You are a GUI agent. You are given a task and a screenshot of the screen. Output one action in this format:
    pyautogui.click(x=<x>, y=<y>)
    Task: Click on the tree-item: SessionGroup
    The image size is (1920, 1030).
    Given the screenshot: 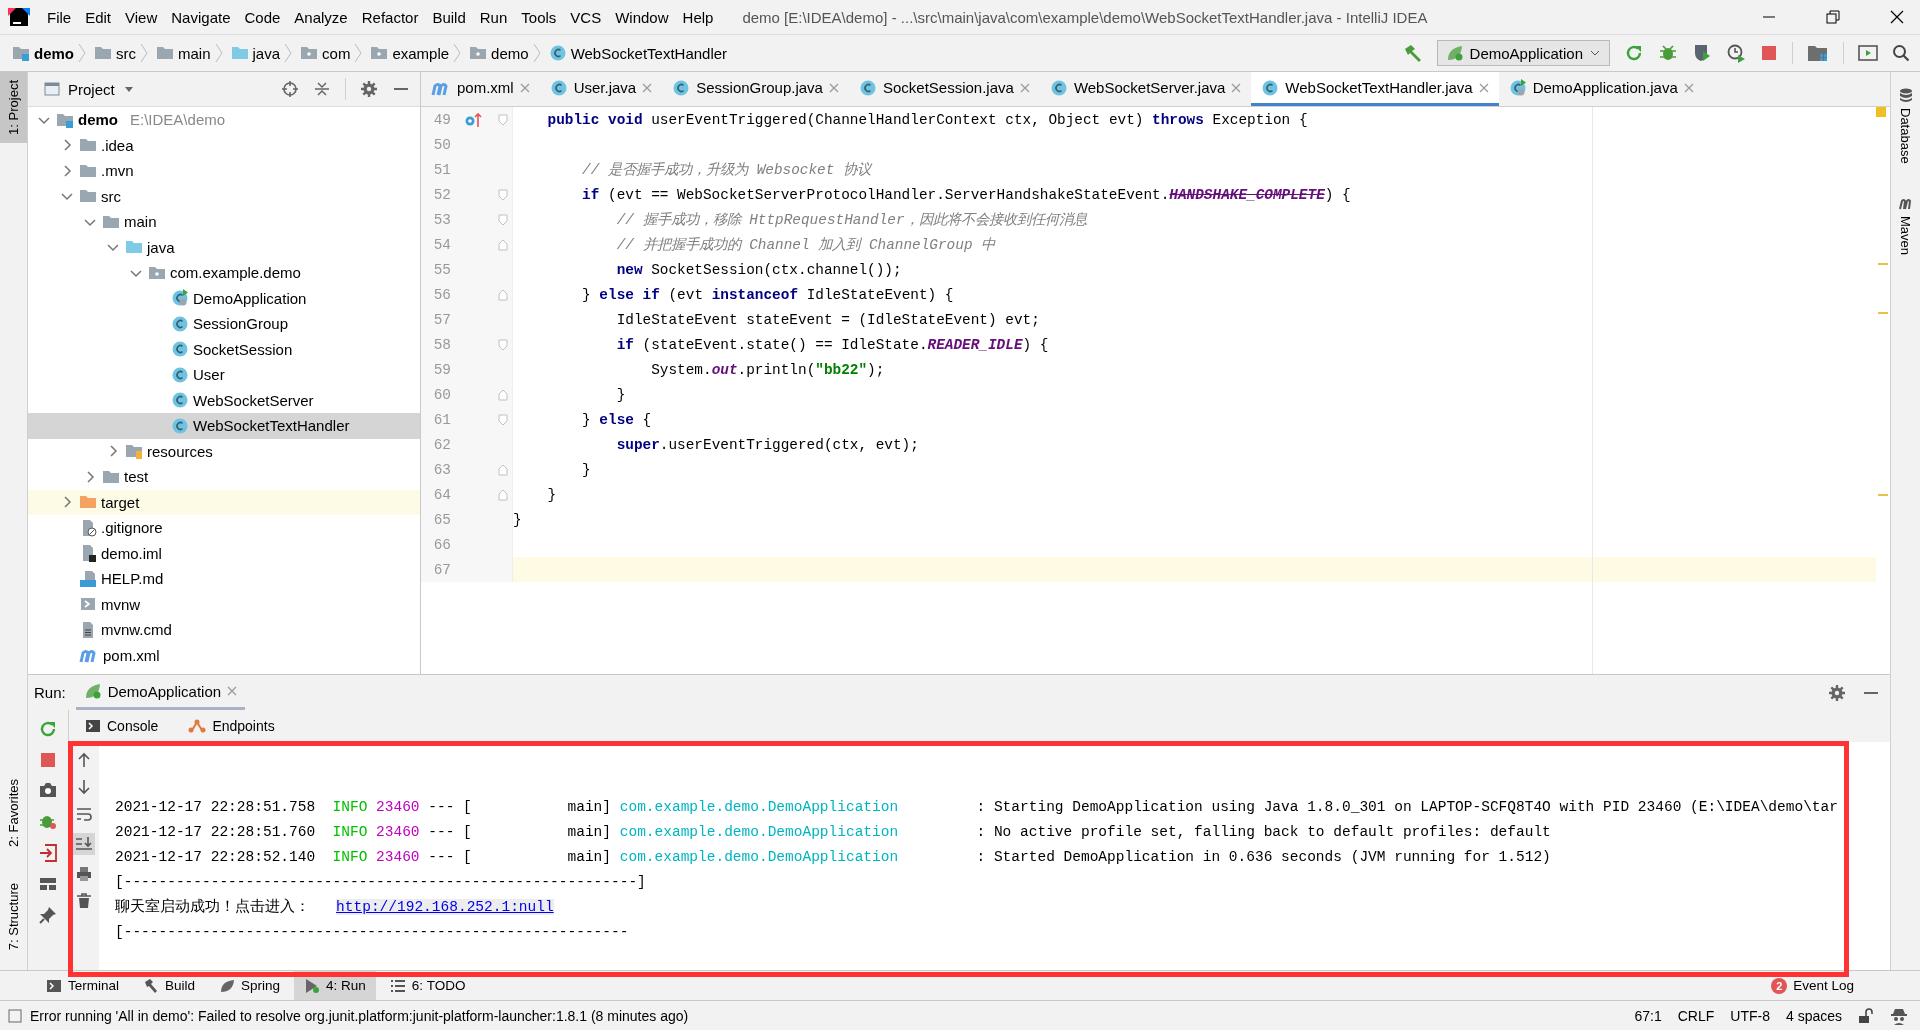 What is the action you would take?
    pyautogui.click(x=224, y=324)
    